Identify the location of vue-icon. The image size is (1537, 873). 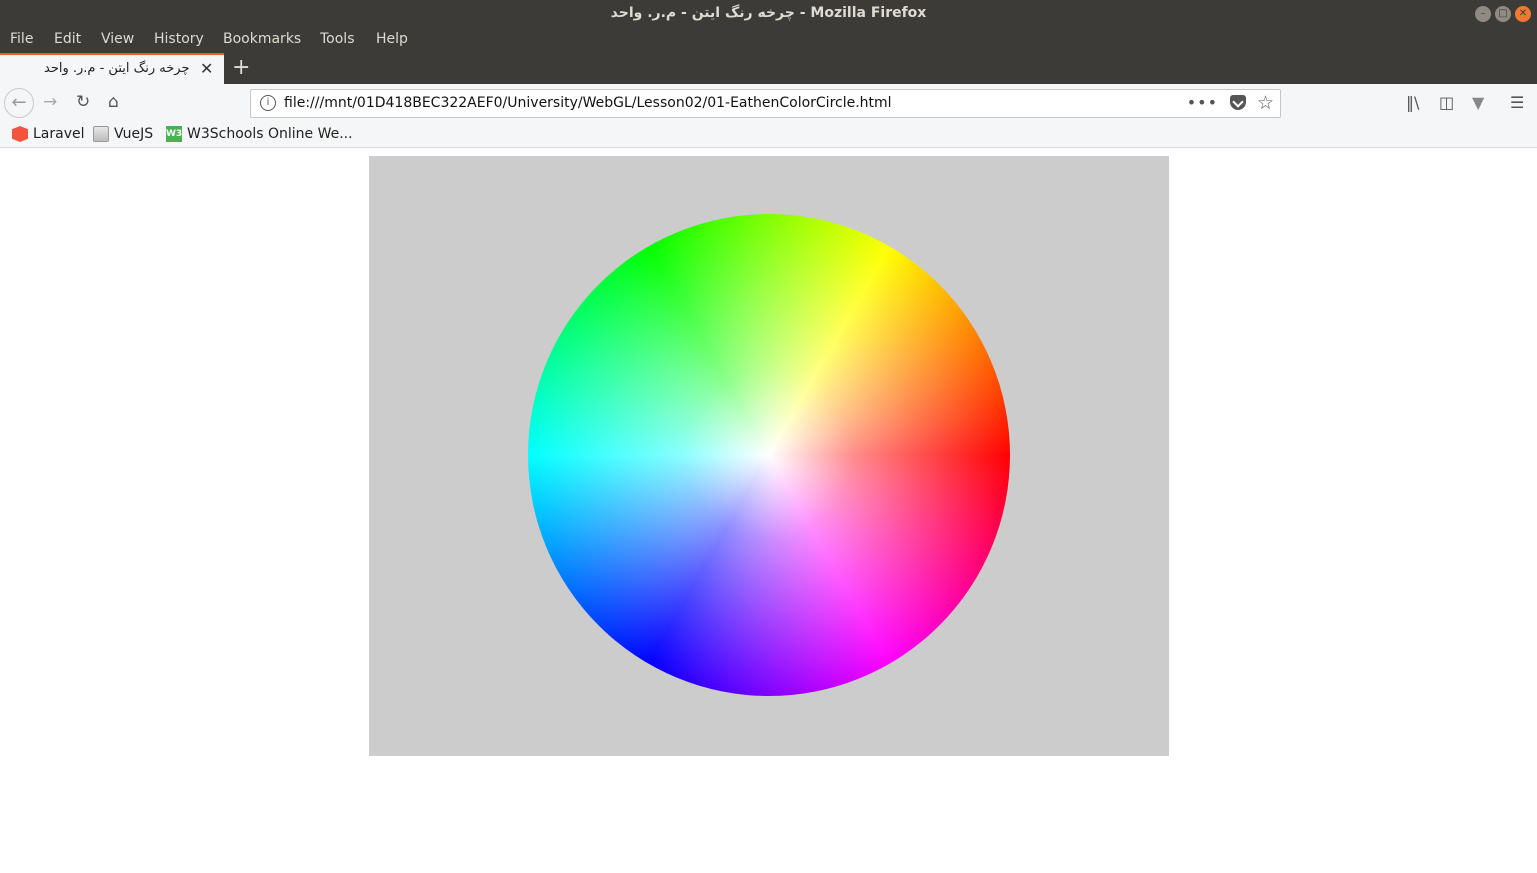
(101, 134).